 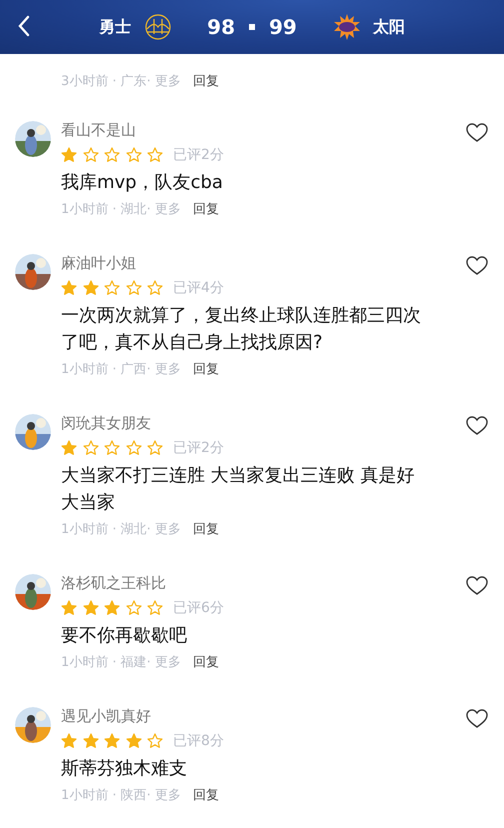 What do you see at coordinates (124, 769) in the screenshot?
I see `comment-text: 斯蒂芬独木难支` at bounding box center [124, 769].